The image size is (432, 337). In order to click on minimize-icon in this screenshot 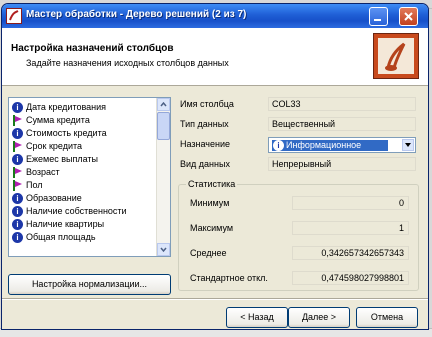, I will do `click(377, 20)`.